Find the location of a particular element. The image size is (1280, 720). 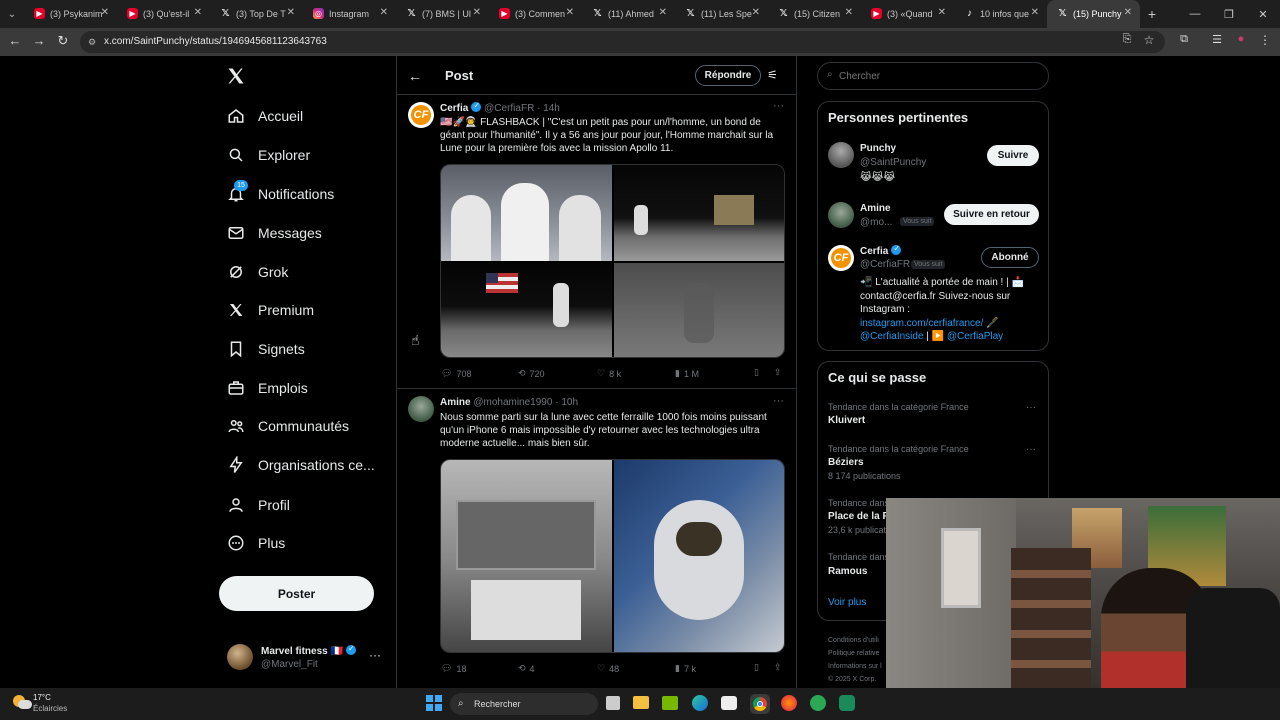

bio-cerfiaplay-link: @CerfiaPlay is located at coordinates (975, 336).